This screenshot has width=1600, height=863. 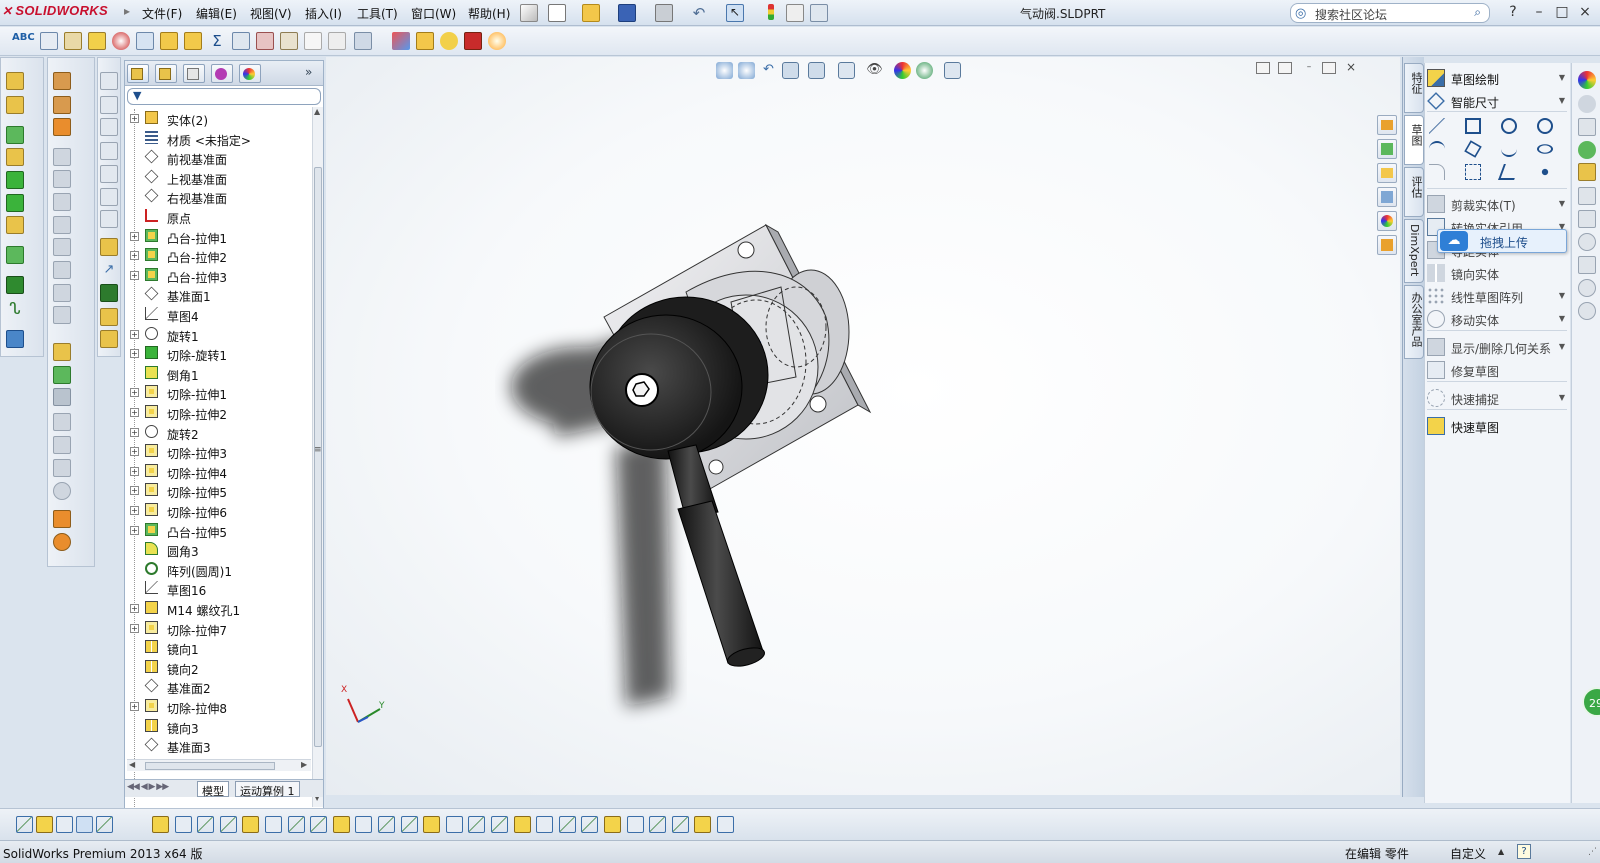 What do you see at coordinates (218, 374) in the screenshot?
I see `tree-item: 倒角1` at bounding box center [218, 374].